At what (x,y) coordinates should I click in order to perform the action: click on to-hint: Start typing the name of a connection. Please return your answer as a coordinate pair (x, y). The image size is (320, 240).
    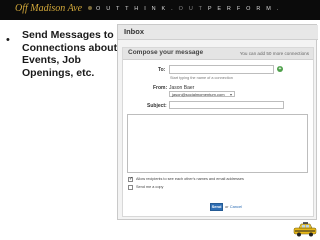
    Looking at the image, I should click on (201, 78).